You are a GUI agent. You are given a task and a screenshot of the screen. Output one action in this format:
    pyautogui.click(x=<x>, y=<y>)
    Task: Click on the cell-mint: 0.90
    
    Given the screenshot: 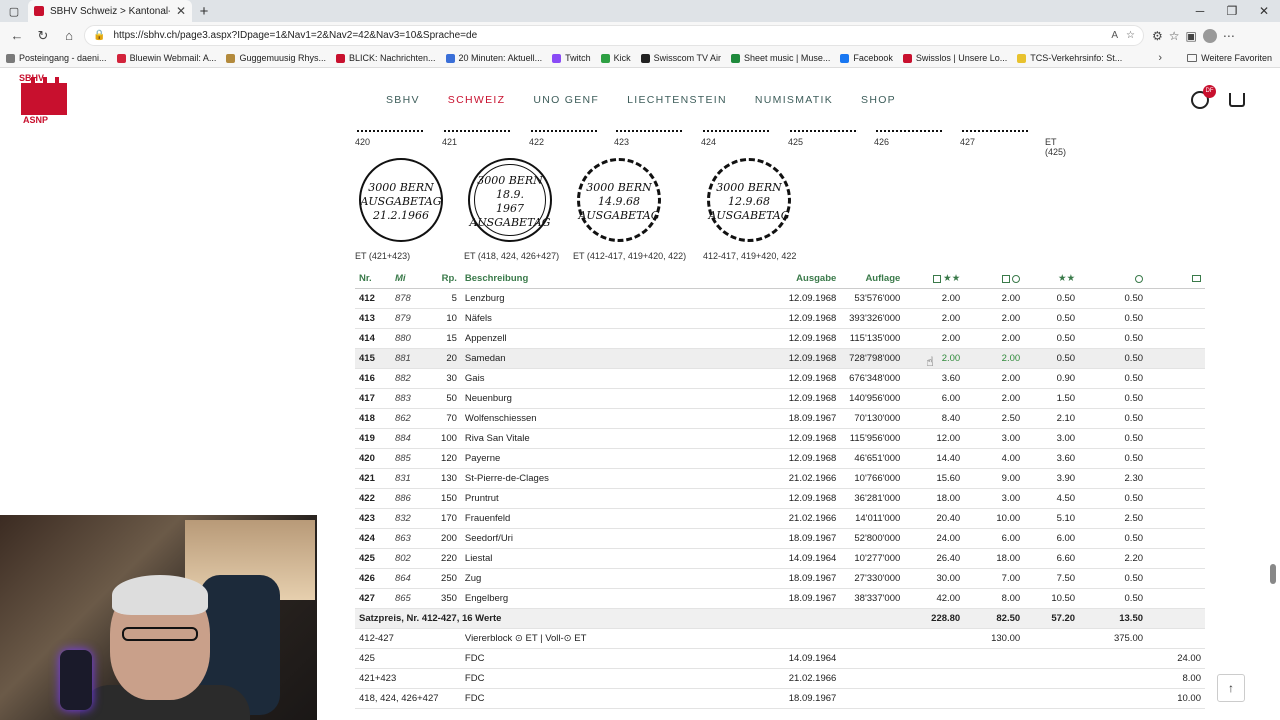 What is the action you would take?
    pyautogui.click(x=1052, y=378)
    